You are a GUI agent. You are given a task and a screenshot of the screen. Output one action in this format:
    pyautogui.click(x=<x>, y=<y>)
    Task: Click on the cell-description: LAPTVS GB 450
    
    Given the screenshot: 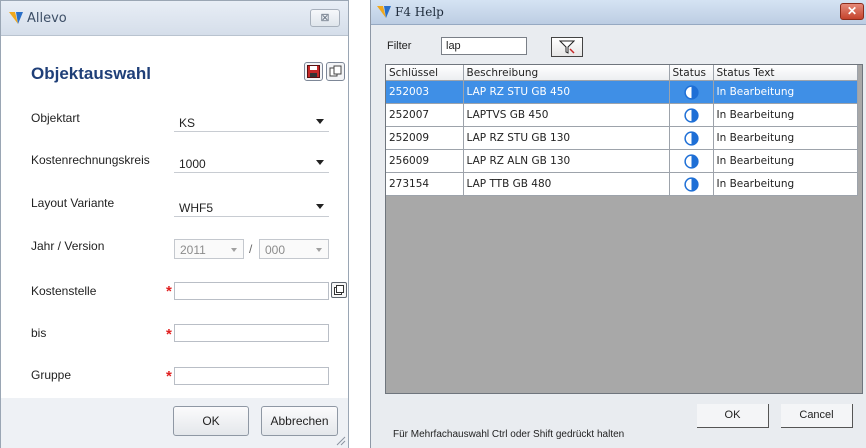 What is the action you would take?
    pyautogui.click(x=566, y=115)
    